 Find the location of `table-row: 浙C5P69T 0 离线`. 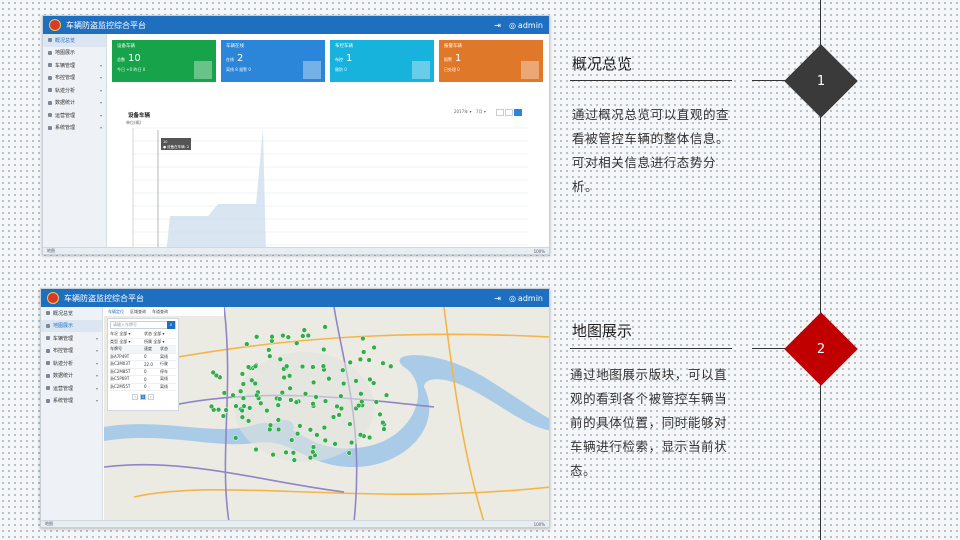

table-row: 浙C5P69T 0 离线 is located at coordinates (143, 380).